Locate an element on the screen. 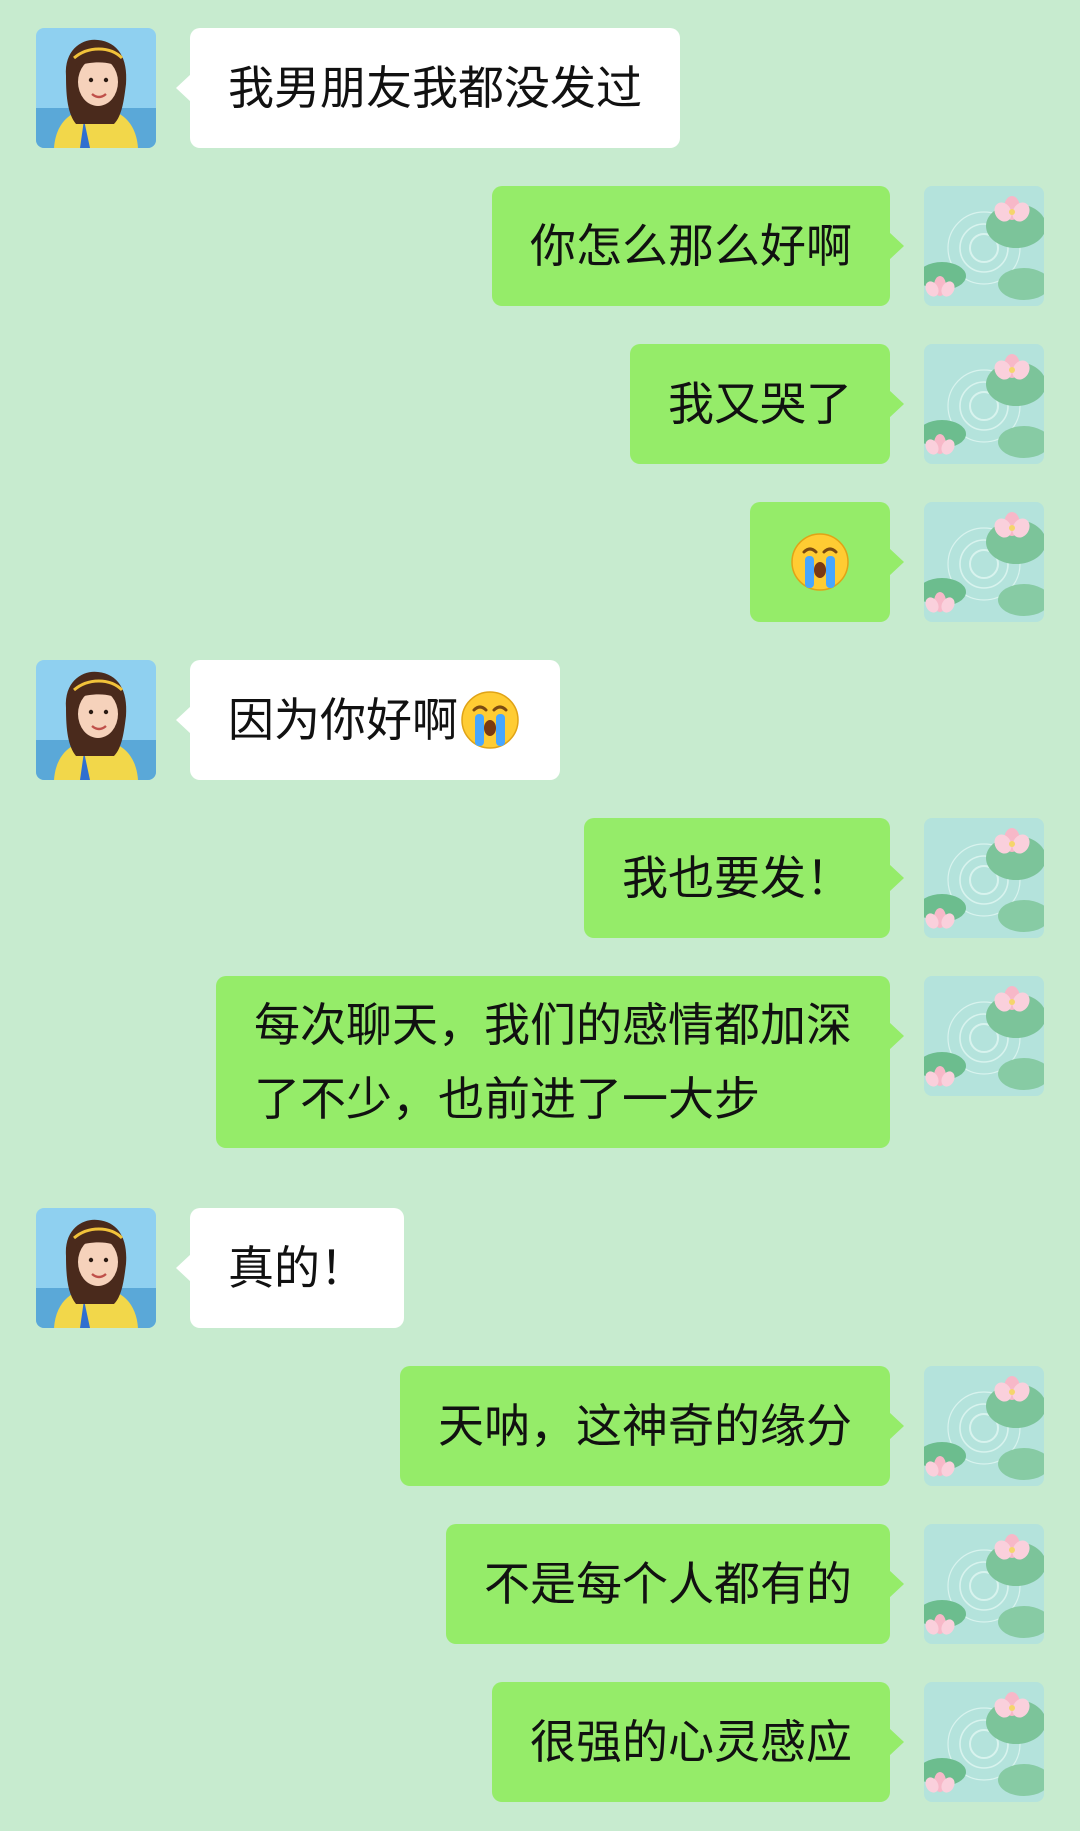 The image size is (1080, 1831). message-text: 真的！ is located at coordinates (297, 1268).